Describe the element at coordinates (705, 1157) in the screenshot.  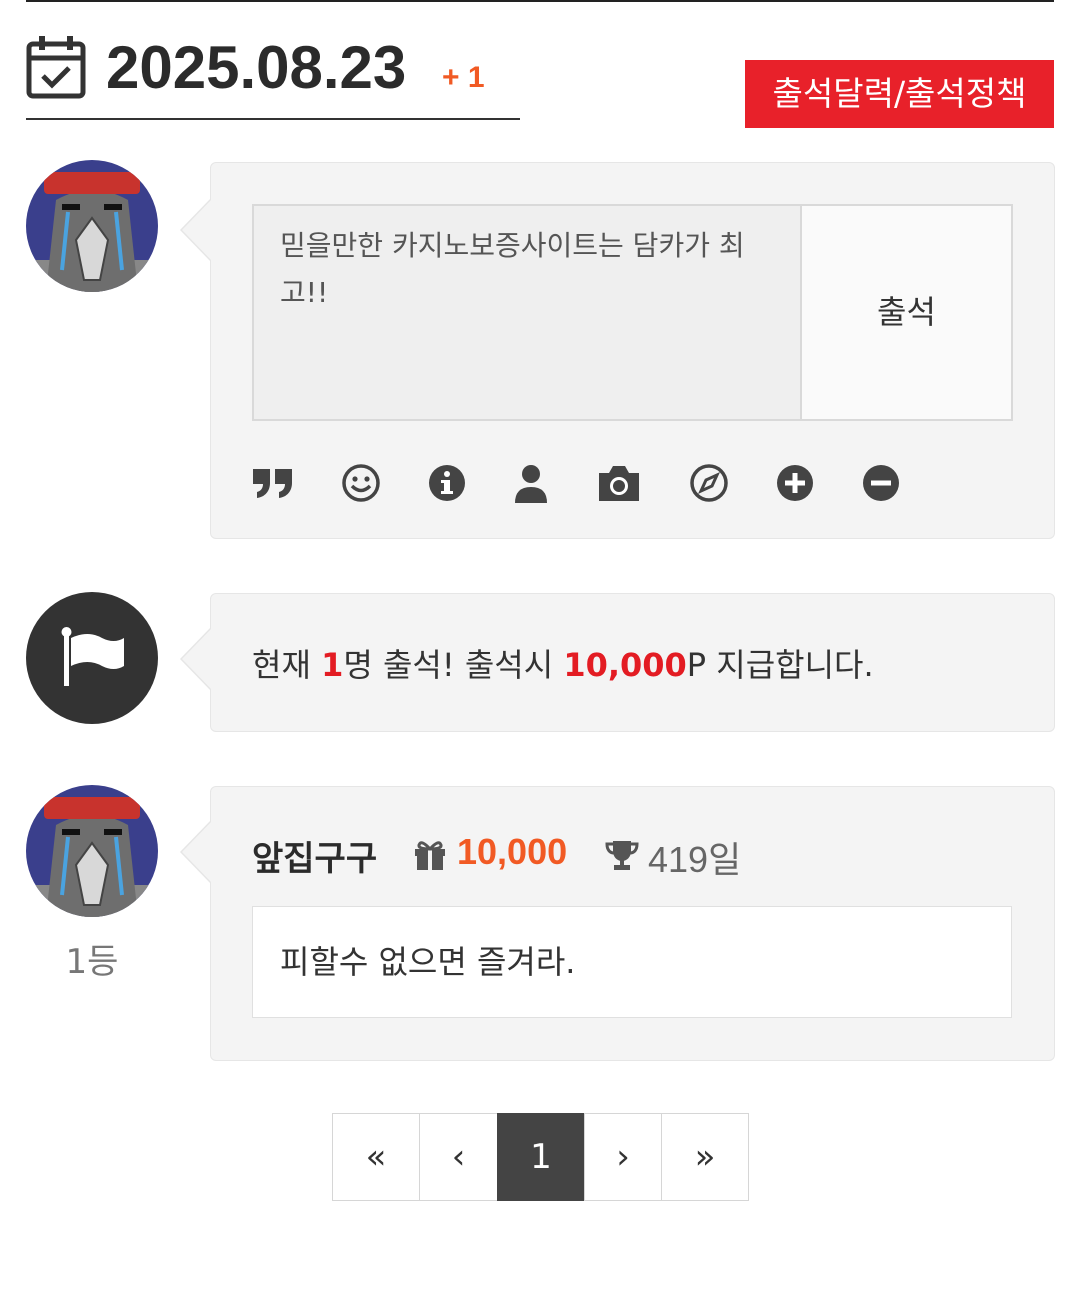
I see `last-page-button: »` at that location.